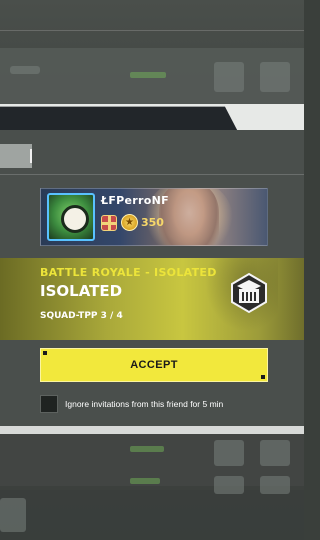  Describe the element at coordinates (249, 293) in the screenshot. I see `building-mode-icon` at that location.